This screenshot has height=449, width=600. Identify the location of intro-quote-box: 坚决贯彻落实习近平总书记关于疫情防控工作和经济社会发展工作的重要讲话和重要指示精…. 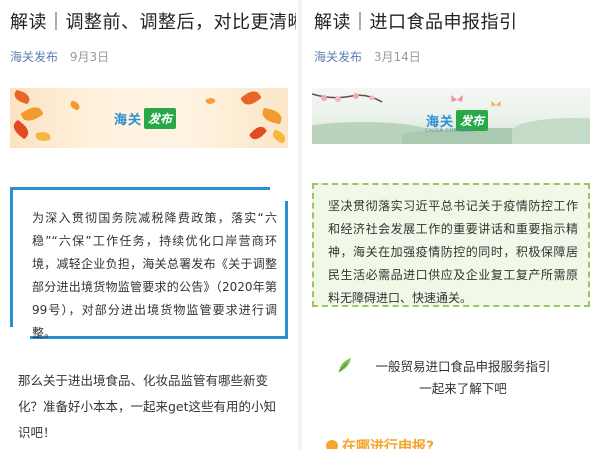
(451, 245).